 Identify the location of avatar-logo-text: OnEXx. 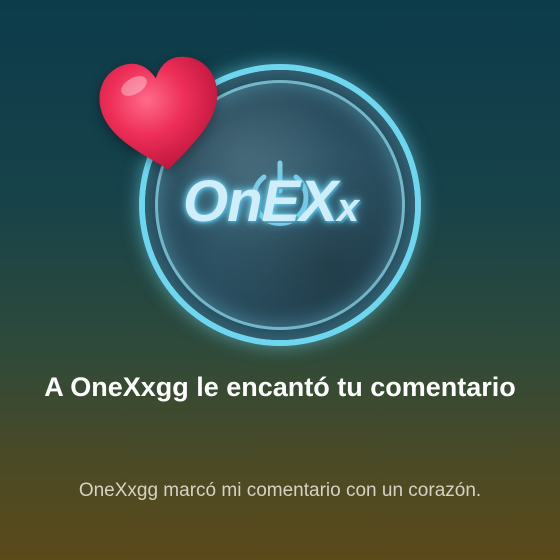
(283, 201).